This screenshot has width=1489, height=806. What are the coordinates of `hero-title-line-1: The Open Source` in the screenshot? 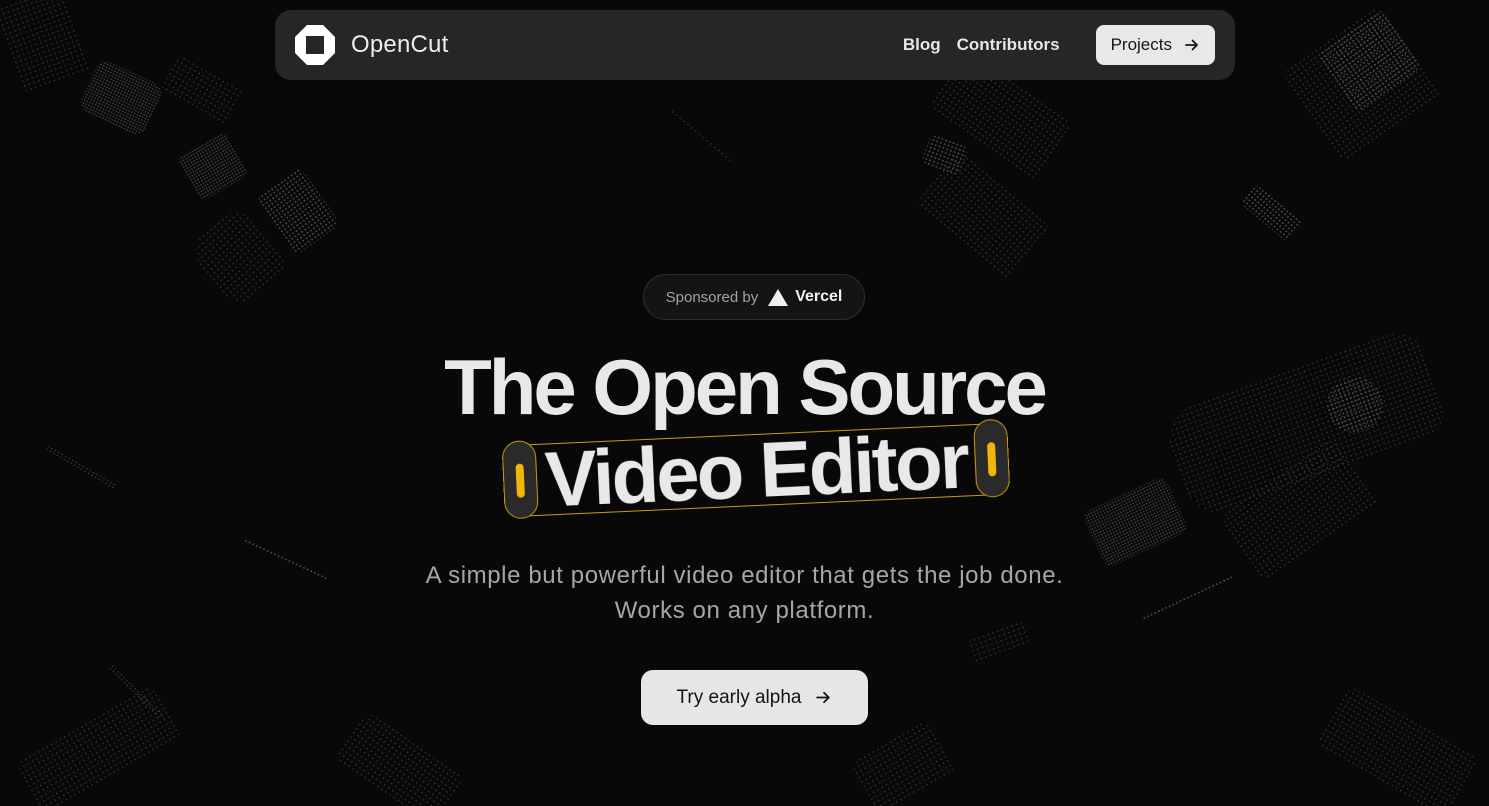 It's located at (746, 387).